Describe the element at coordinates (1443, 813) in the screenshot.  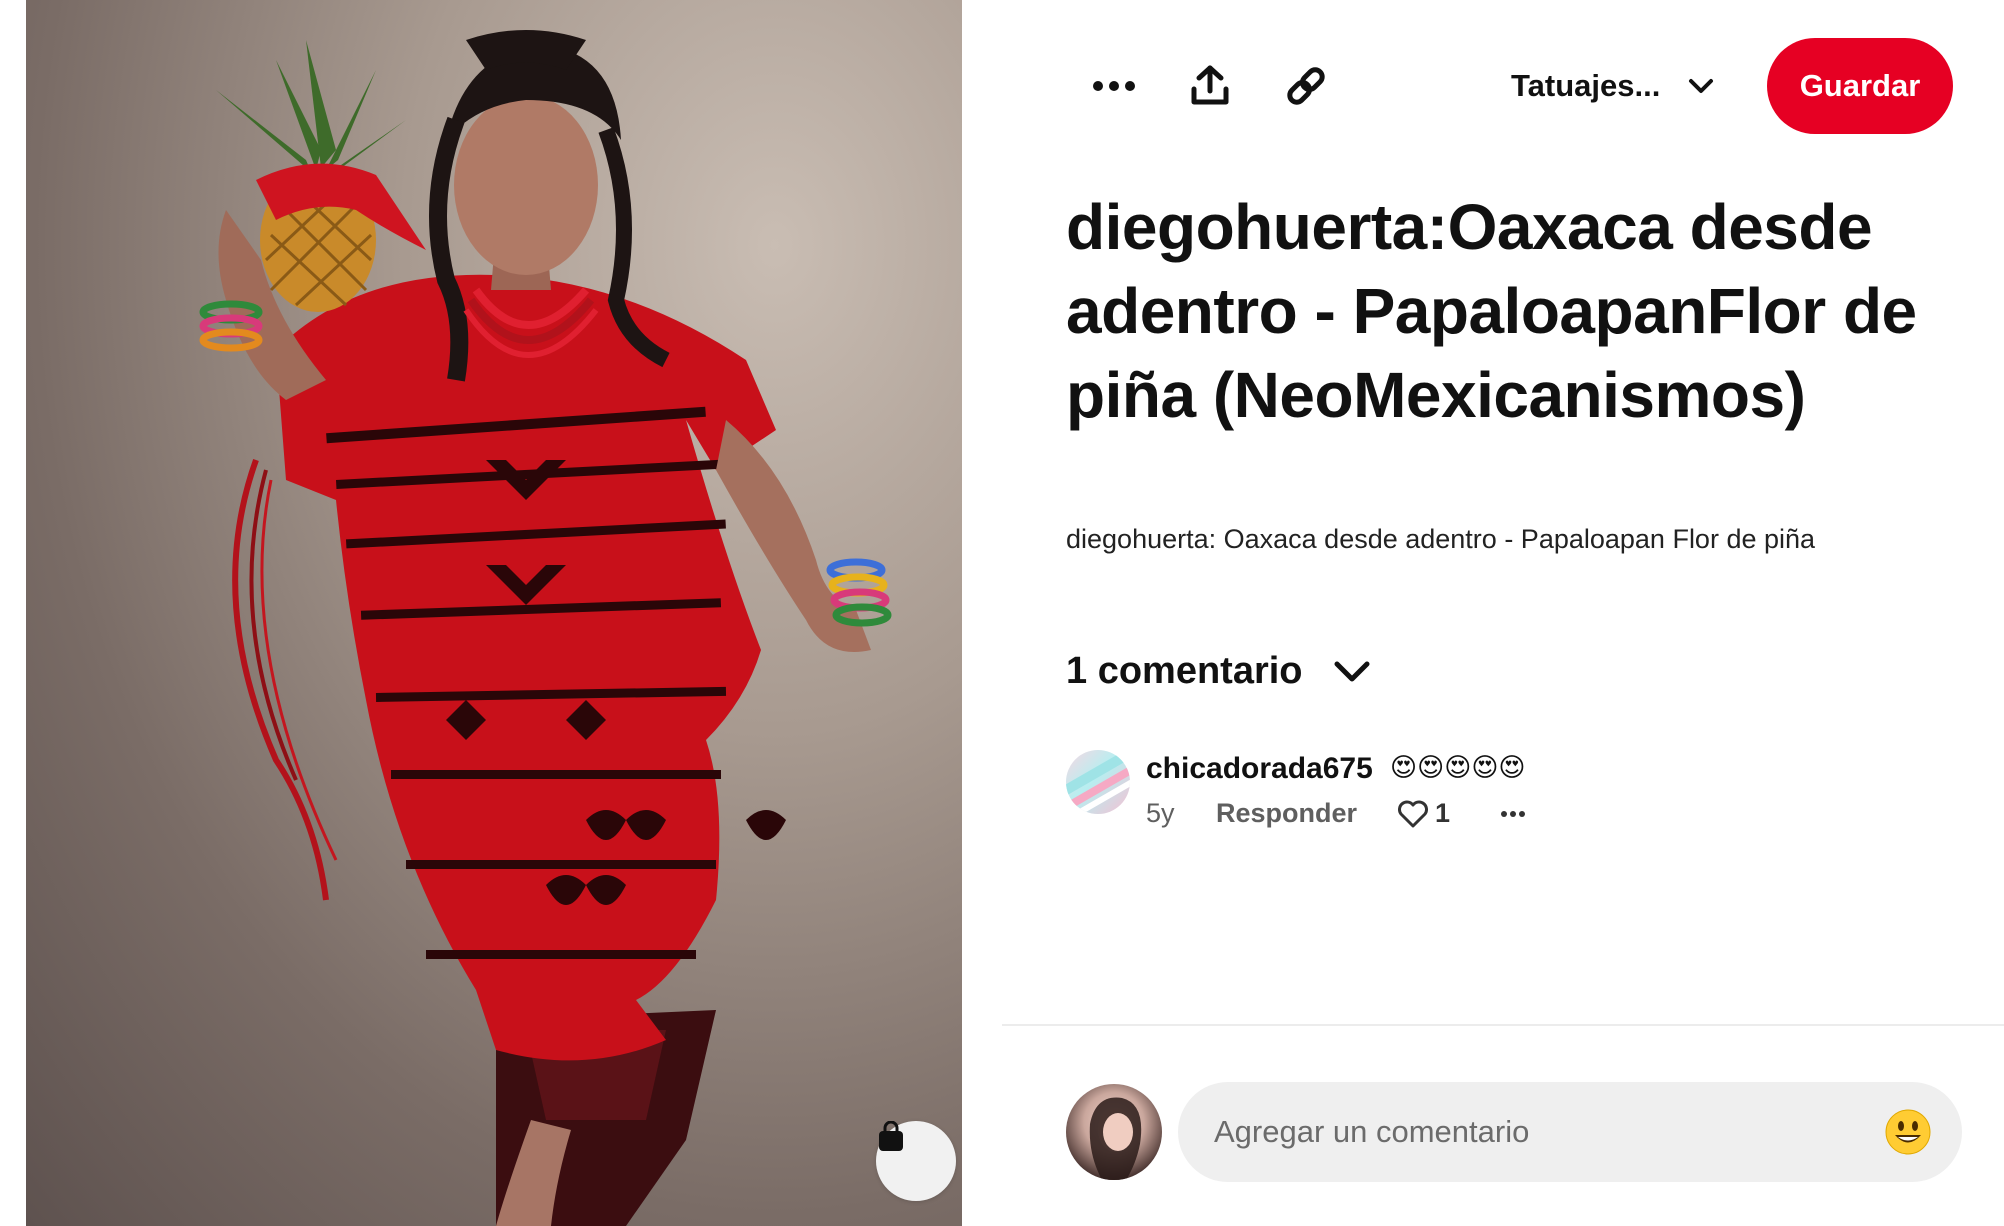
I see `like-count: 1` at that location.